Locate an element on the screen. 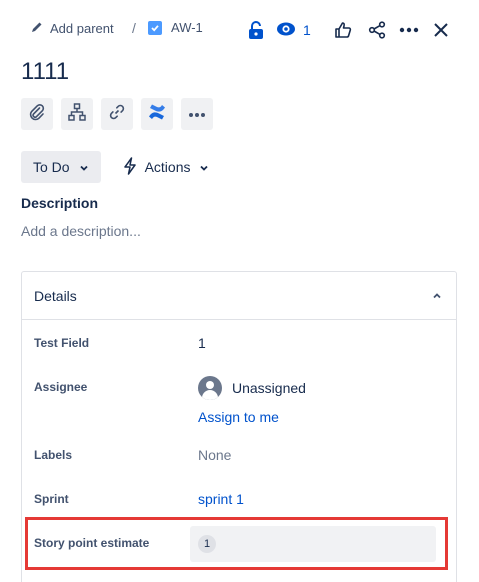  link-icon is located at coordinates (117, 114).